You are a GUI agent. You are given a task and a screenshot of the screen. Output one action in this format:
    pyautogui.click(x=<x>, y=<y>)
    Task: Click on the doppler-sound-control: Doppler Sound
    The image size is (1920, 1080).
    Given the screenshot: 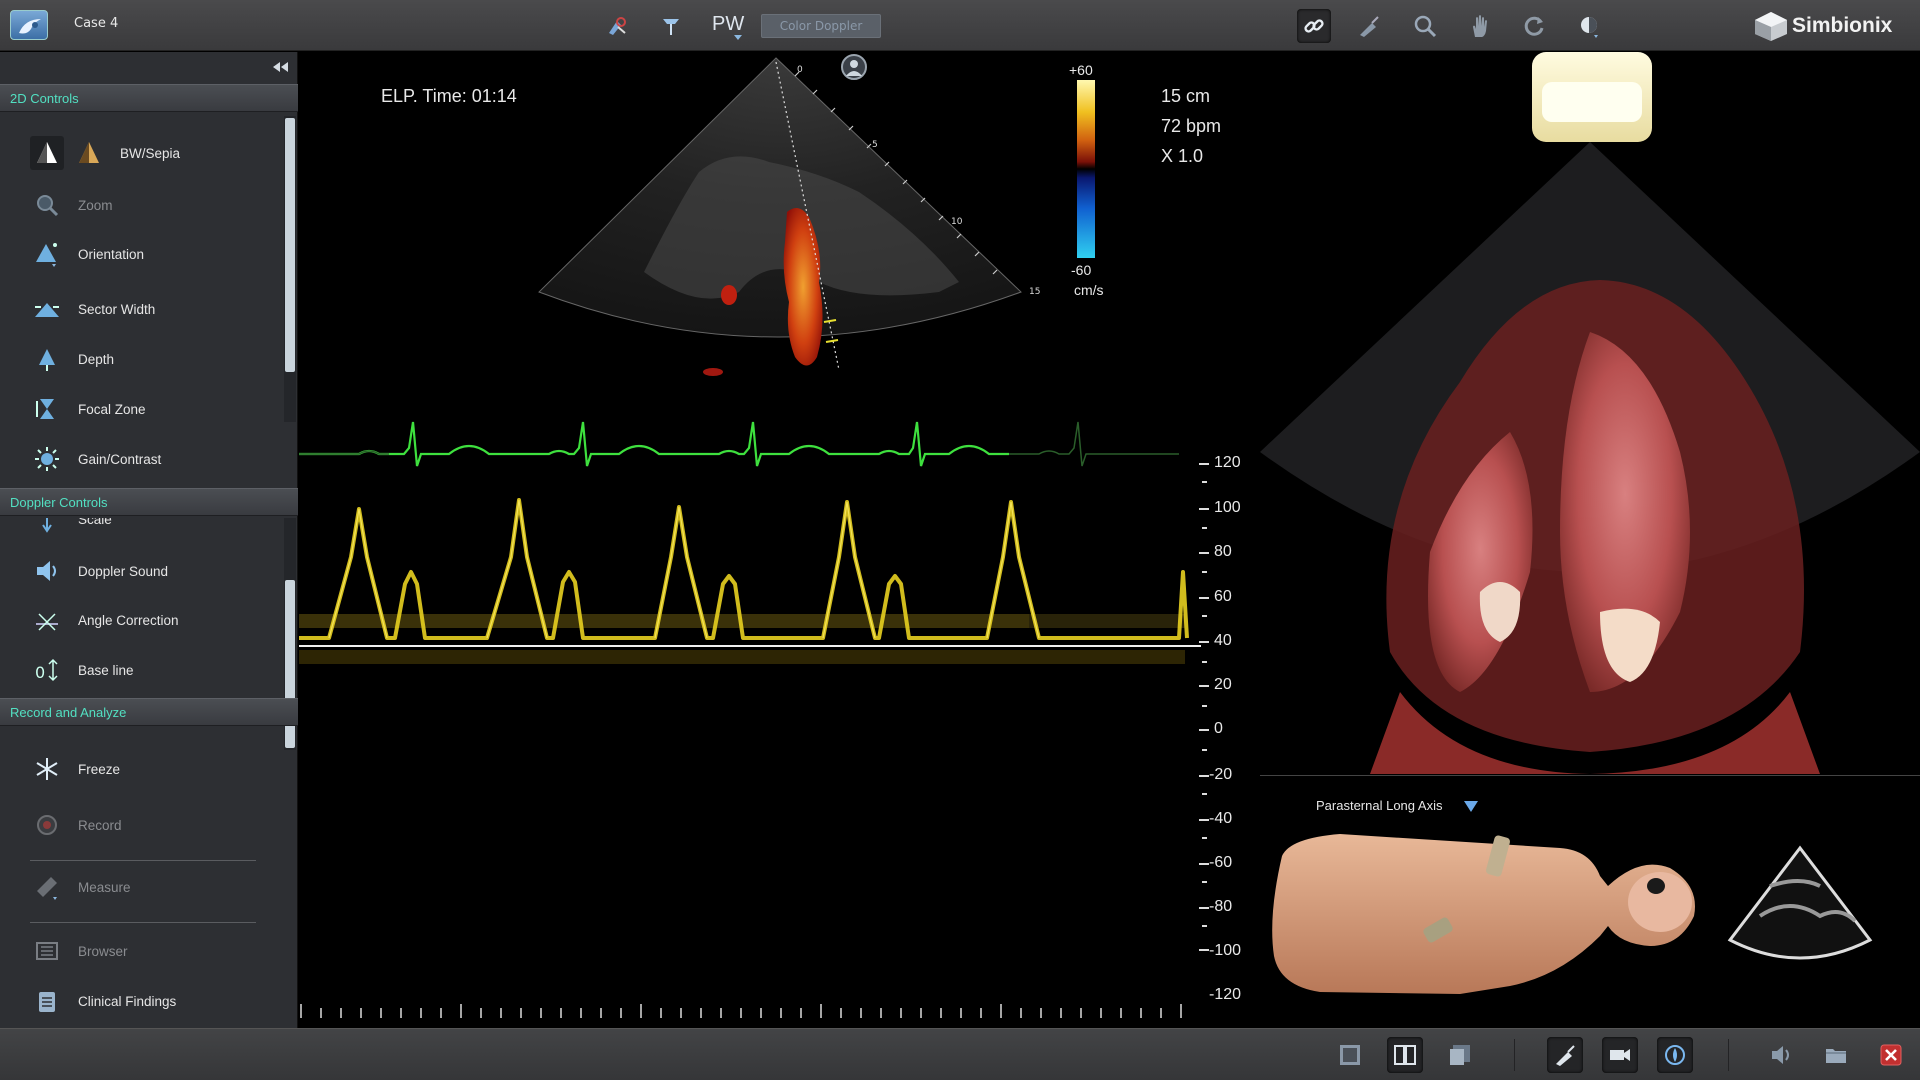 What is the action you would take?
    pyautogui.click(x=150, y=571)
    